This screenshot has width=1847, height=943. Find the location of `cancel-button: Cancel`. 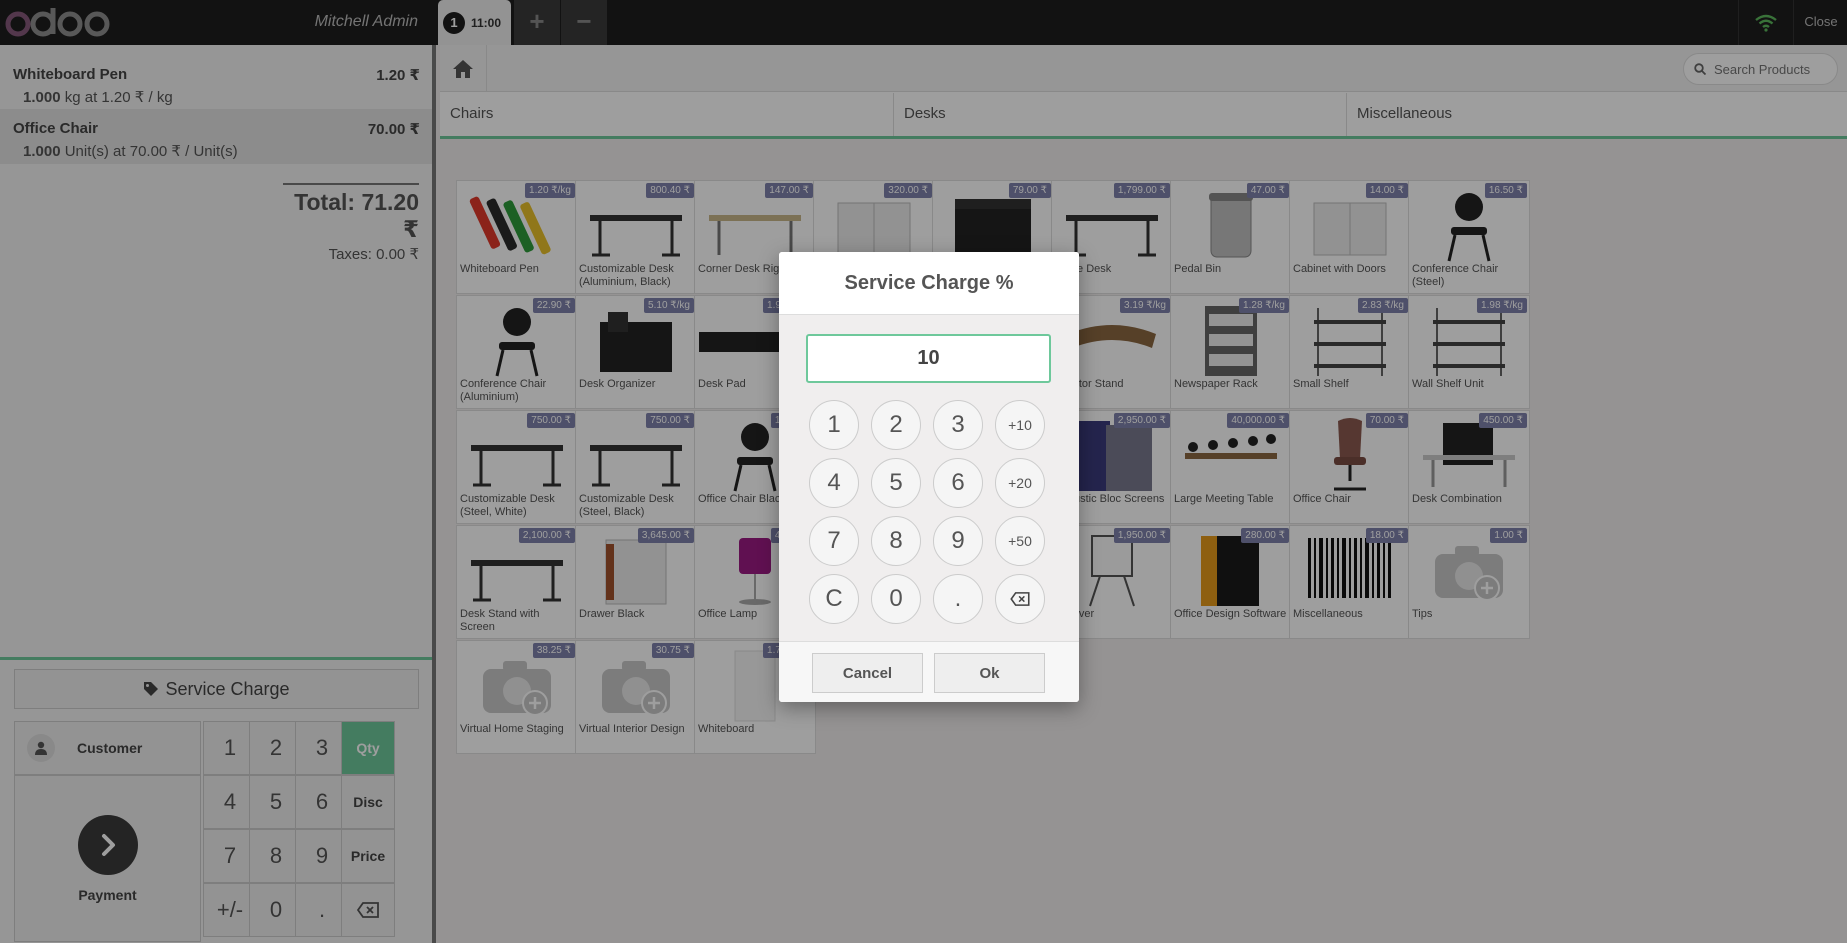

cancel-button: Cancel is located at coordinates (867, 673).